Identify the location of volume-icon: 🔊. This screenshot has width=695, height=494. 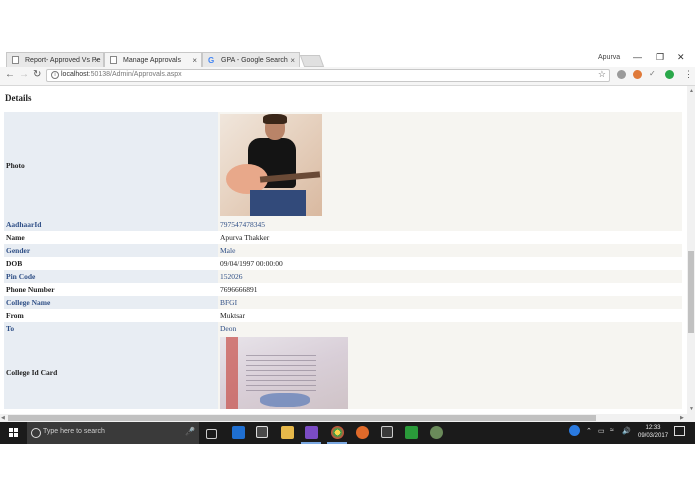
(626, 431).